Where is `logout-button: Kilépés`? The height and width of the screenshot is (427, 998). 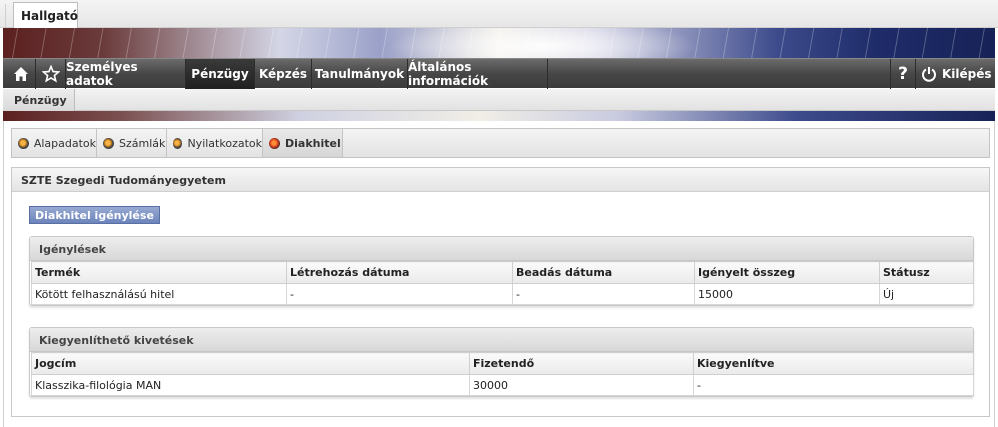 logout-button: Kilépés is located at coordinates (956, 74).